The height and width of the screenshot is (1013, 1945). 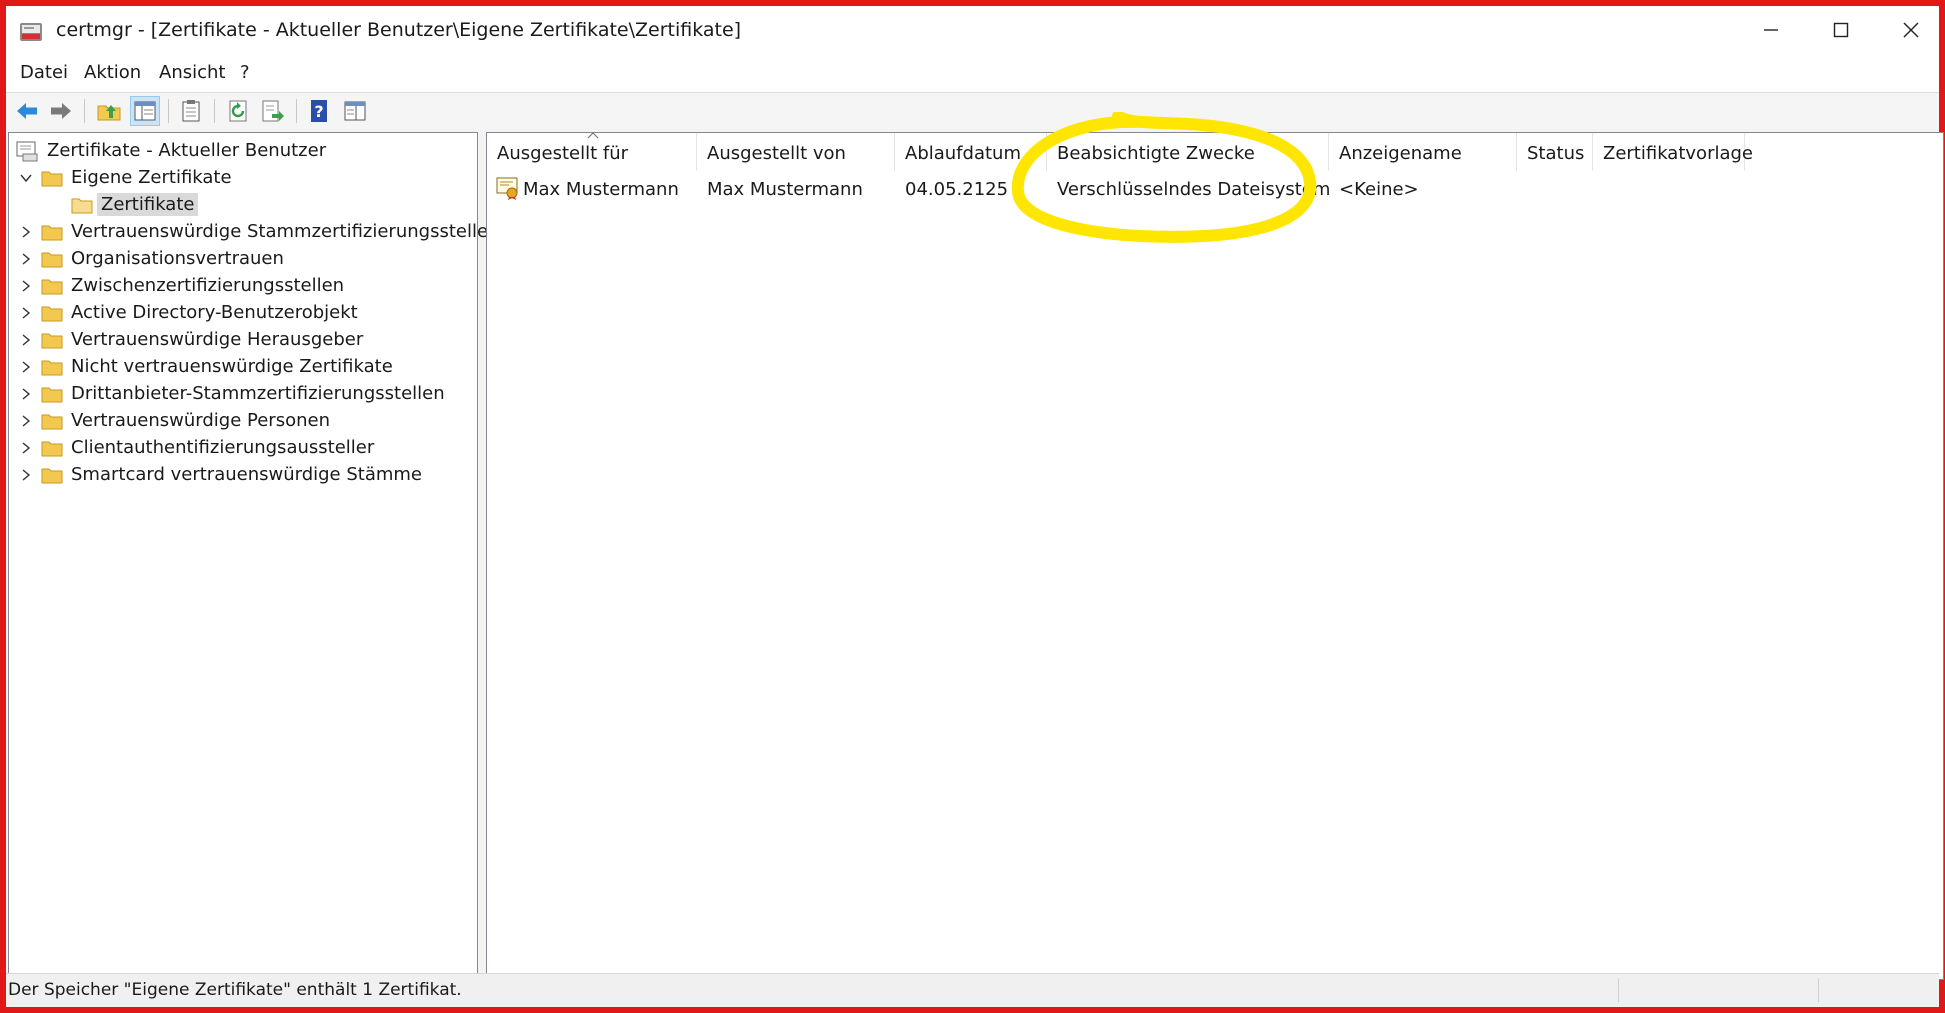 What do you see at coordinates (44, 72) in the screenshot?
I see `menu-datei: Datei` at bounding box center [44, 72].